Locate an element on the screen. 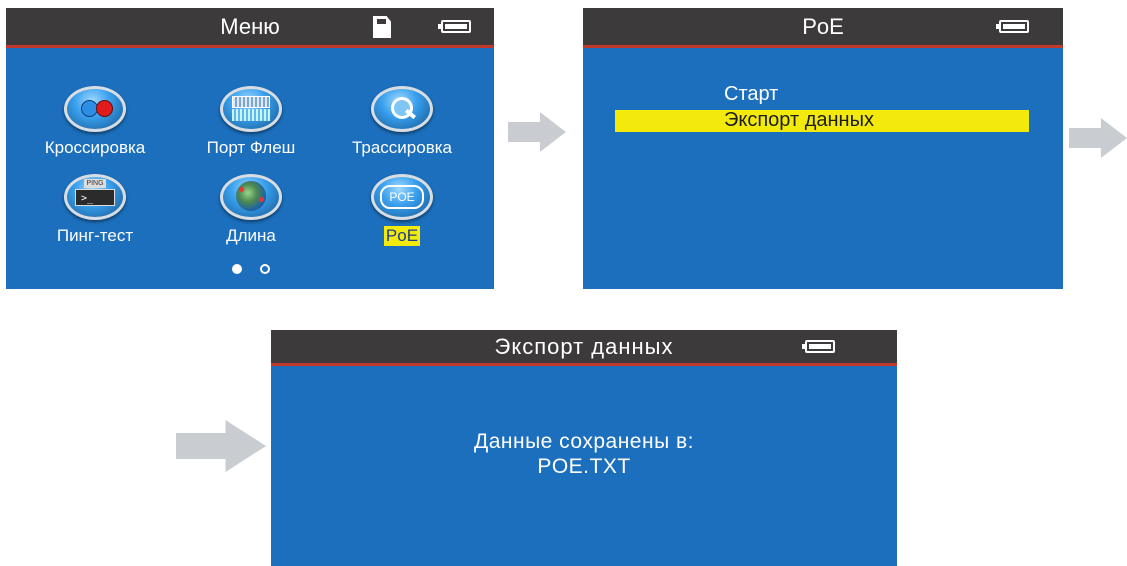 This screenshot has width=1127, height=566. app-label: Длина is located at coordinates (251, 235).